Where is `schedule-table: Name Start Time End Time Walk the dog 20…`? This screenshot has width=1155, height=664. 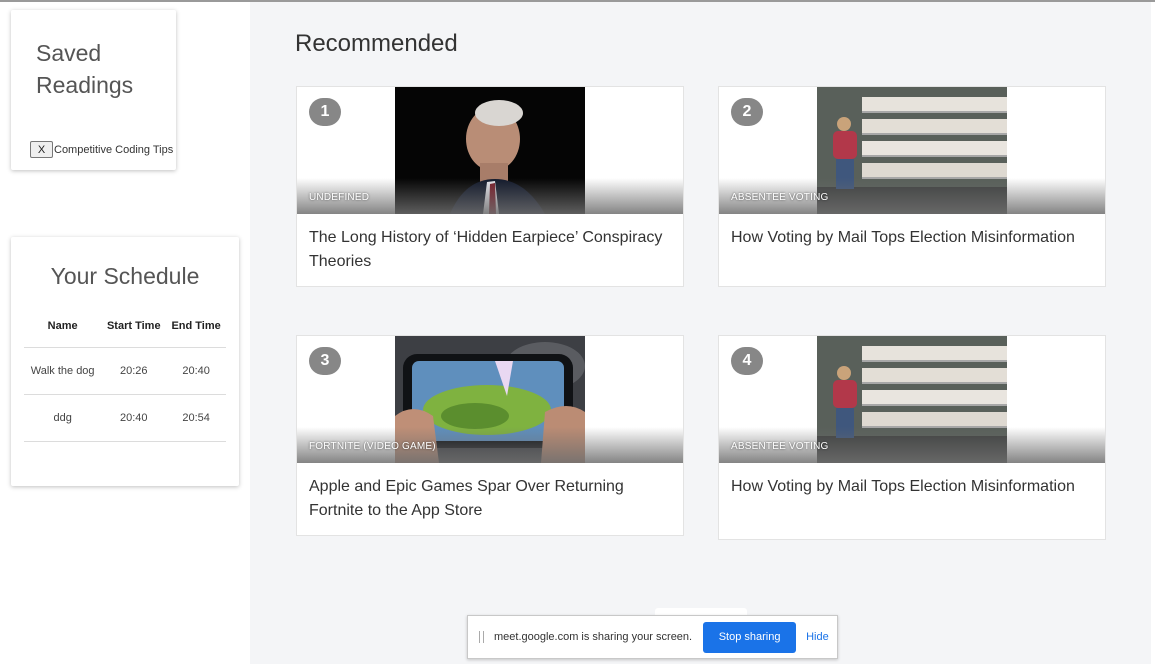
schedule-table: Name Start Time End Time Walk the dog 20… is located at coordinates (125, 373).